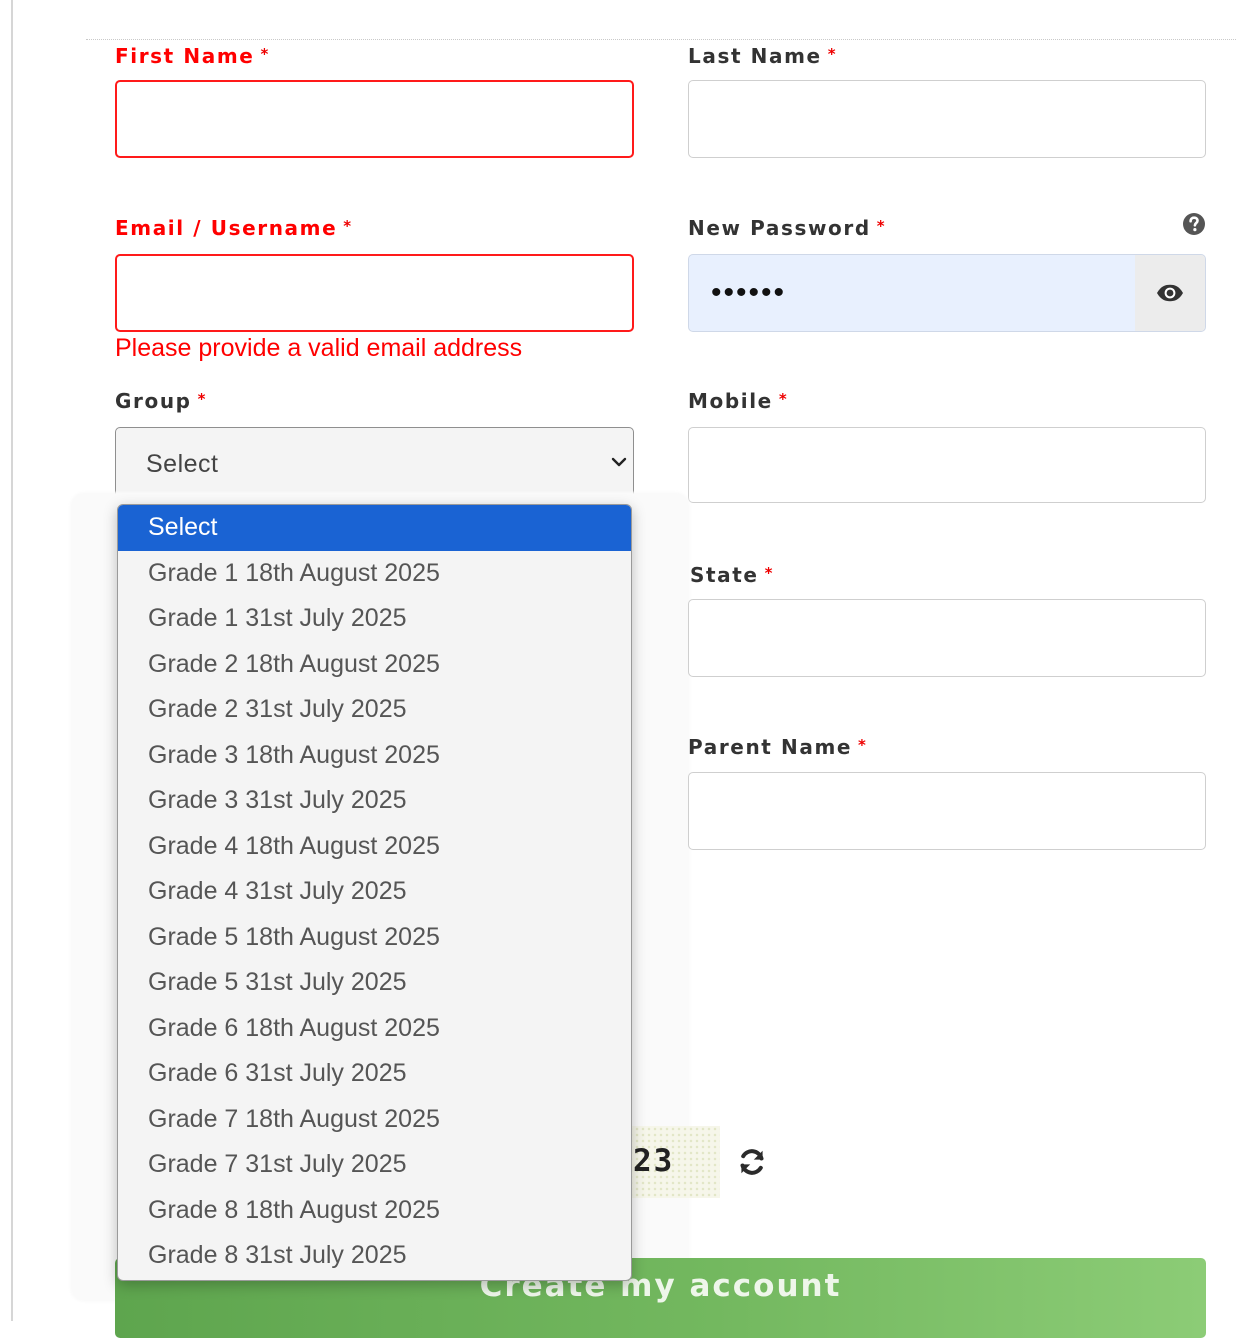  What do you see at coordinates (12, 660) in the screenshot?
I see `page-left-border` at bounding box center [12, 660].